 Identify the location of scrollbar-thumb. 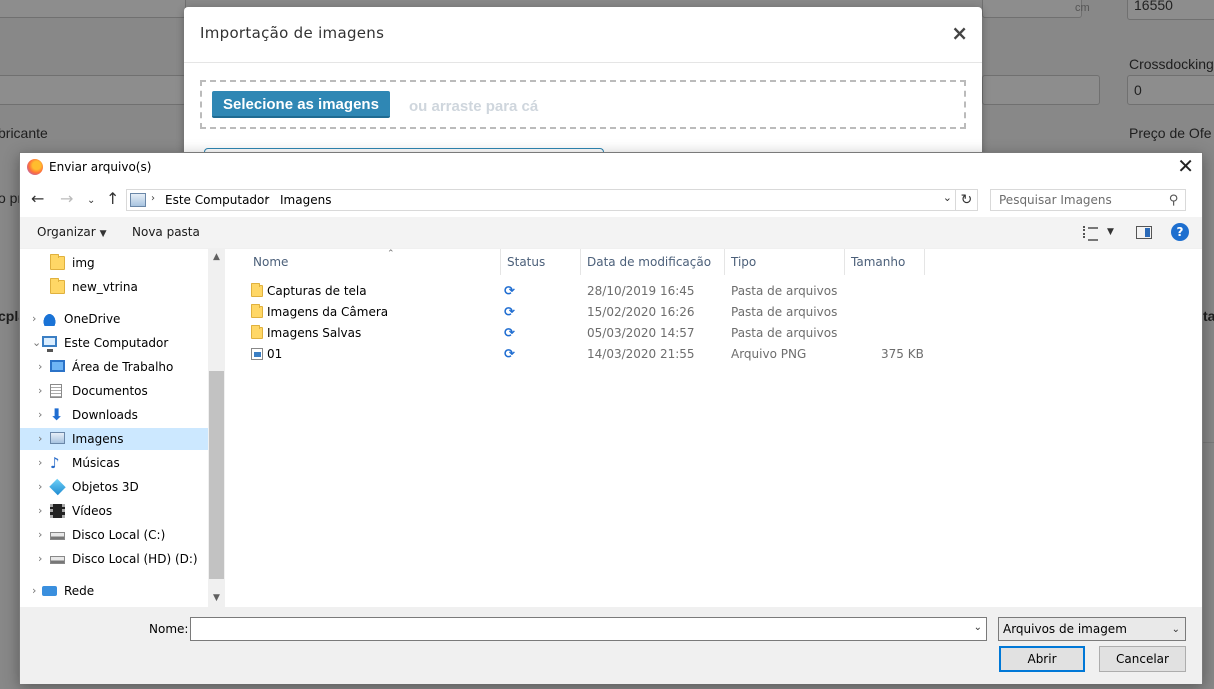
(216, 475).